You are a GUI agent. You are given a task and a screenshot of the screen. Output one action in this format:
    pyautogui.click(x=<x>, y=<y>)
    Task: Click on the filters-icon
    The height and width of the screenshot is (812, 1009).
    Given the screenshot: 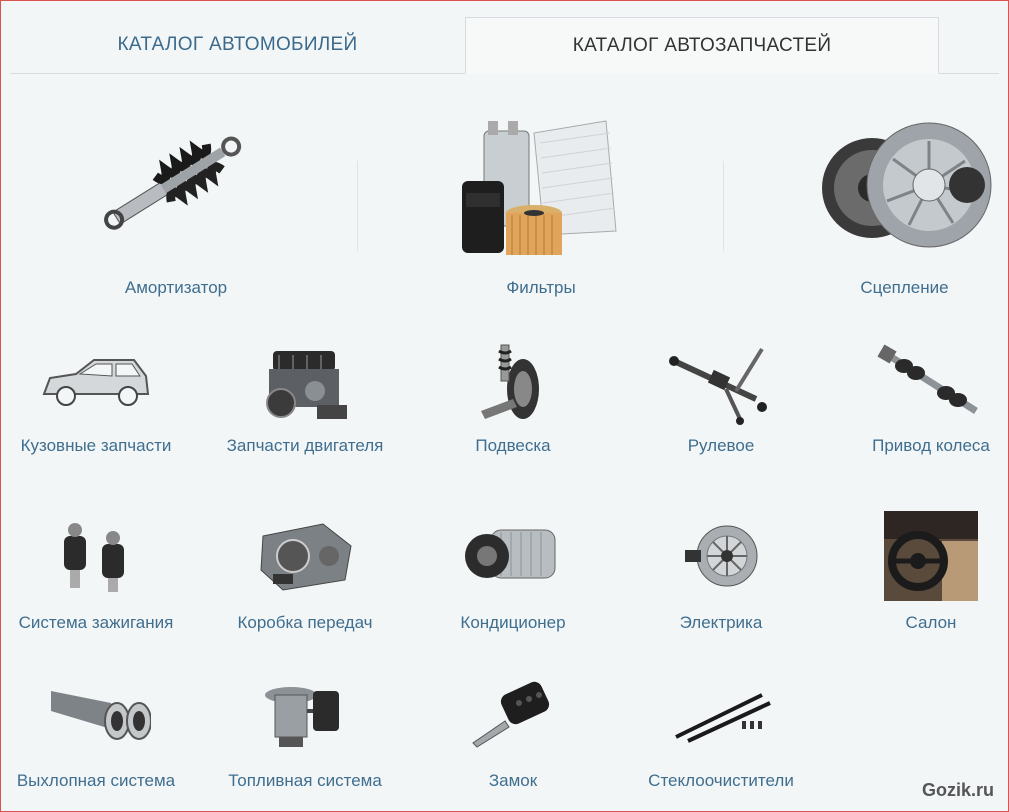 What is the action you would take?
    pyautogui.click(x=539, y=187)
    